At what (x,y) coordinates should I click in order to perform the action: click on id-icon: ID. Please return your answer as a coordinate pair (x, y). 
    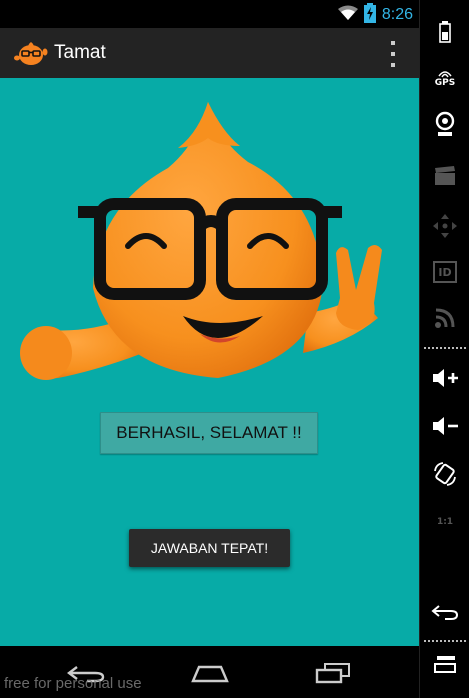
    Looking at the image, I should click on (444, 272).